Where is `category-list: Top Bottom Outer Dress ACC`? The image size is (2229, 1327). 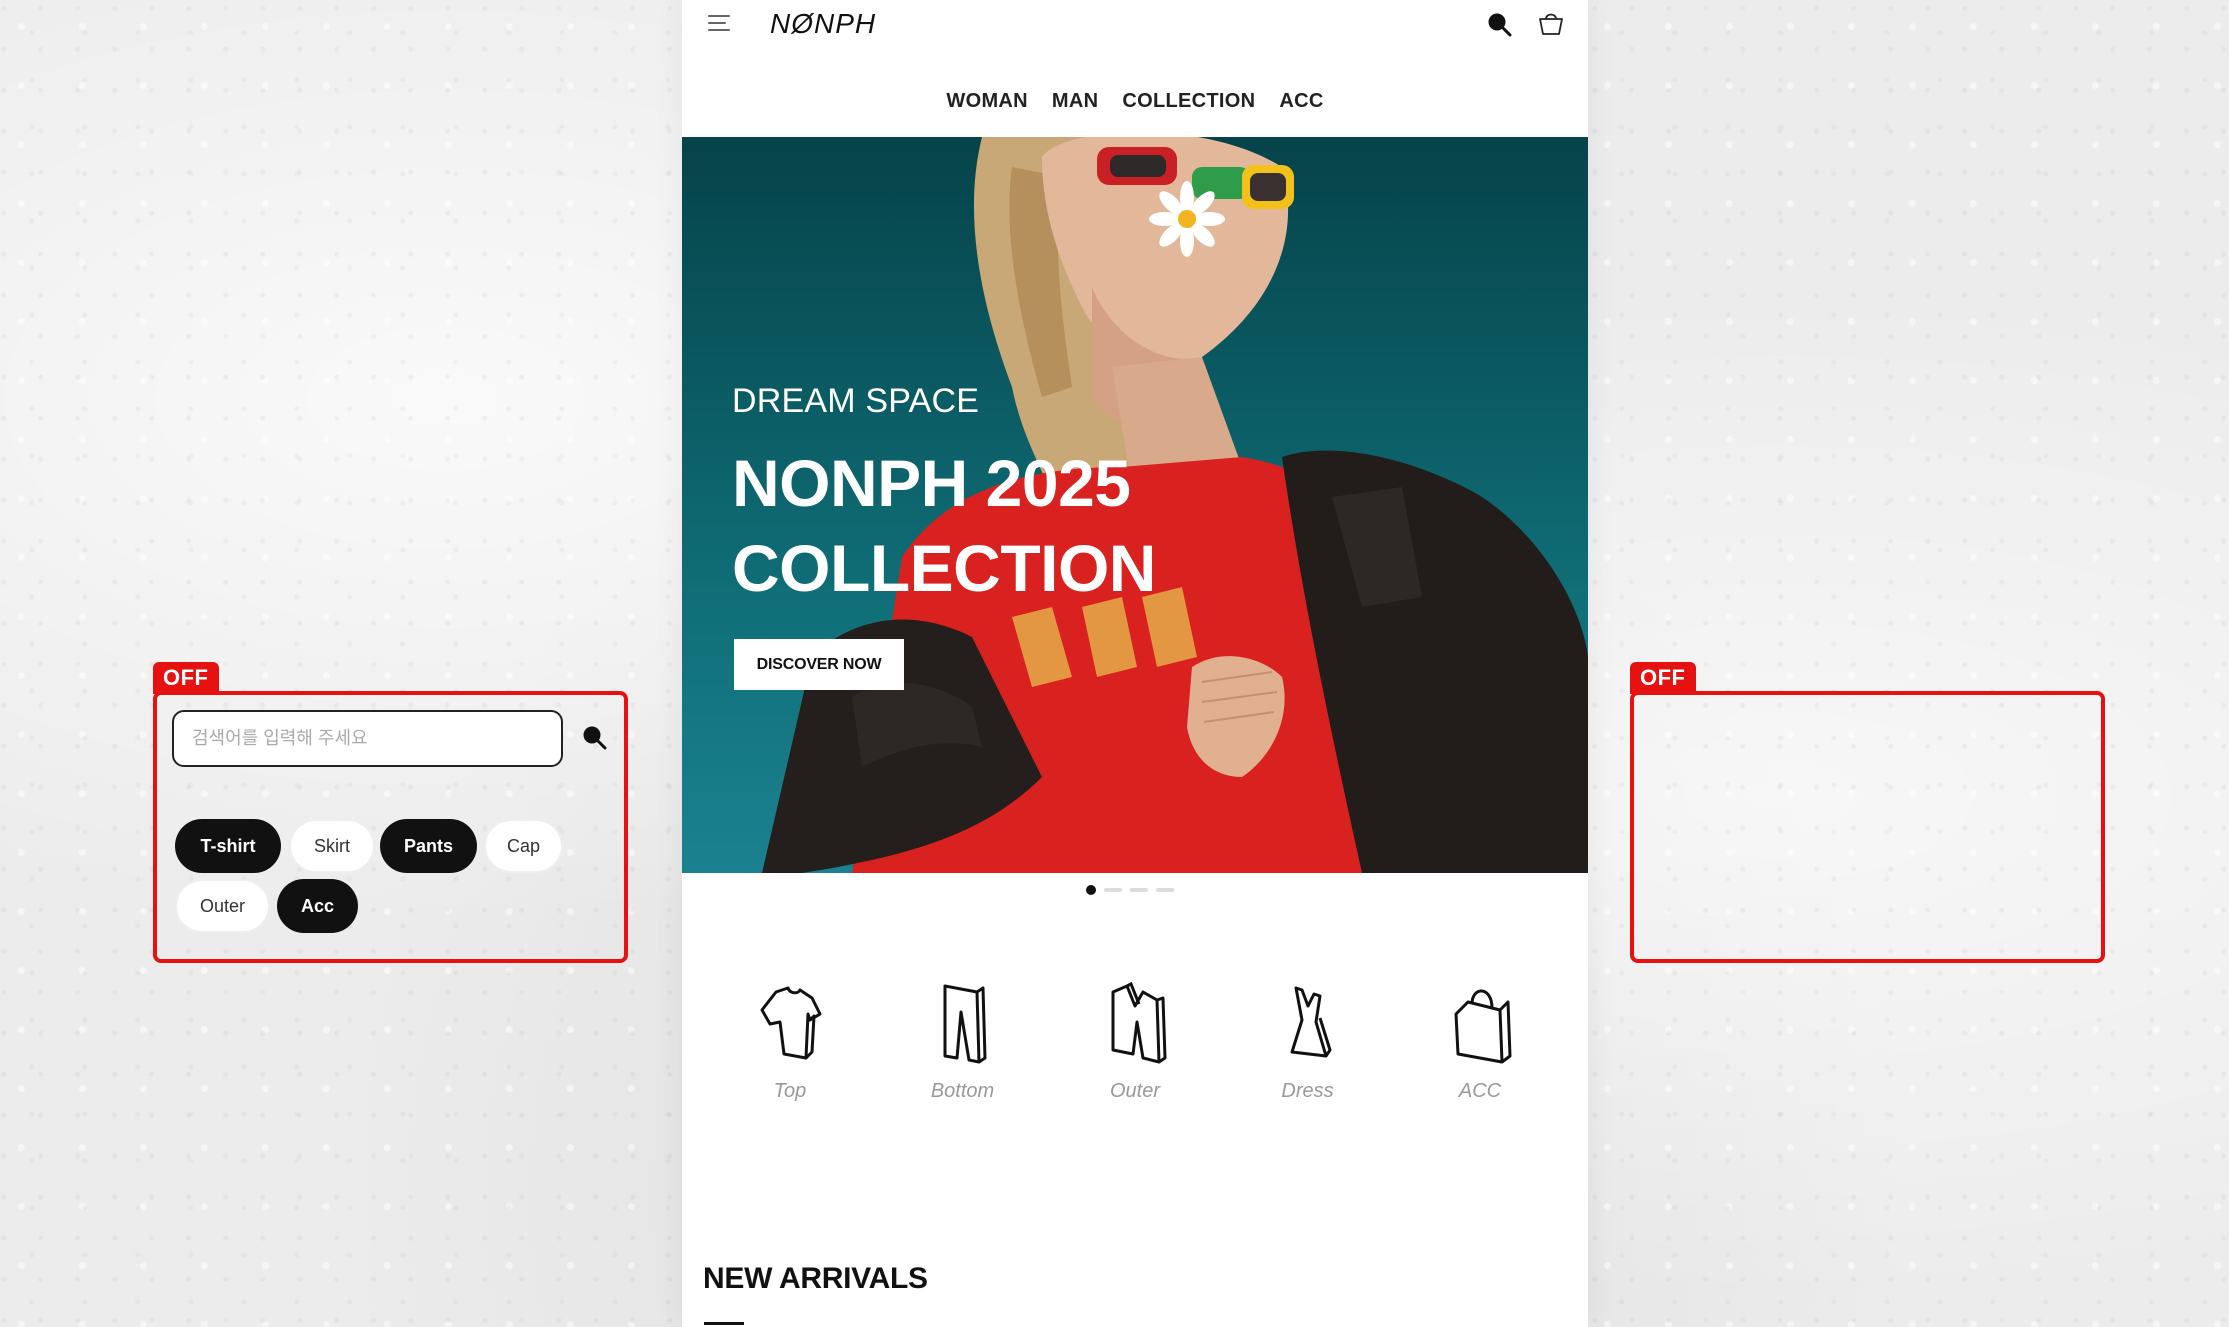 category-list: Top Bottom Outer Dress ACC is located at coordinates (1135, 1040).